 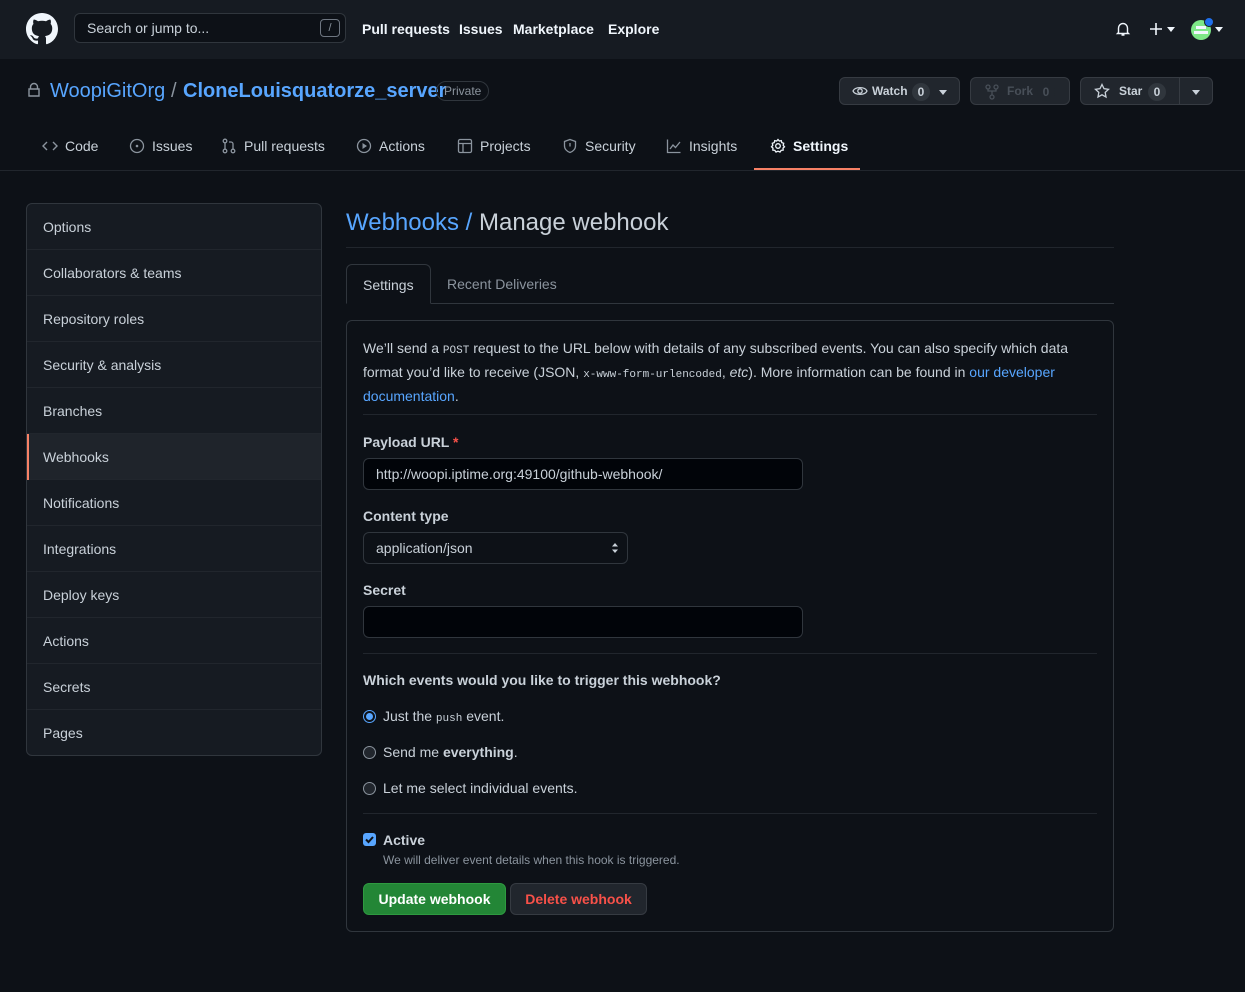 I want to click on tab-insights: Insights, so click(x=701, y=146).